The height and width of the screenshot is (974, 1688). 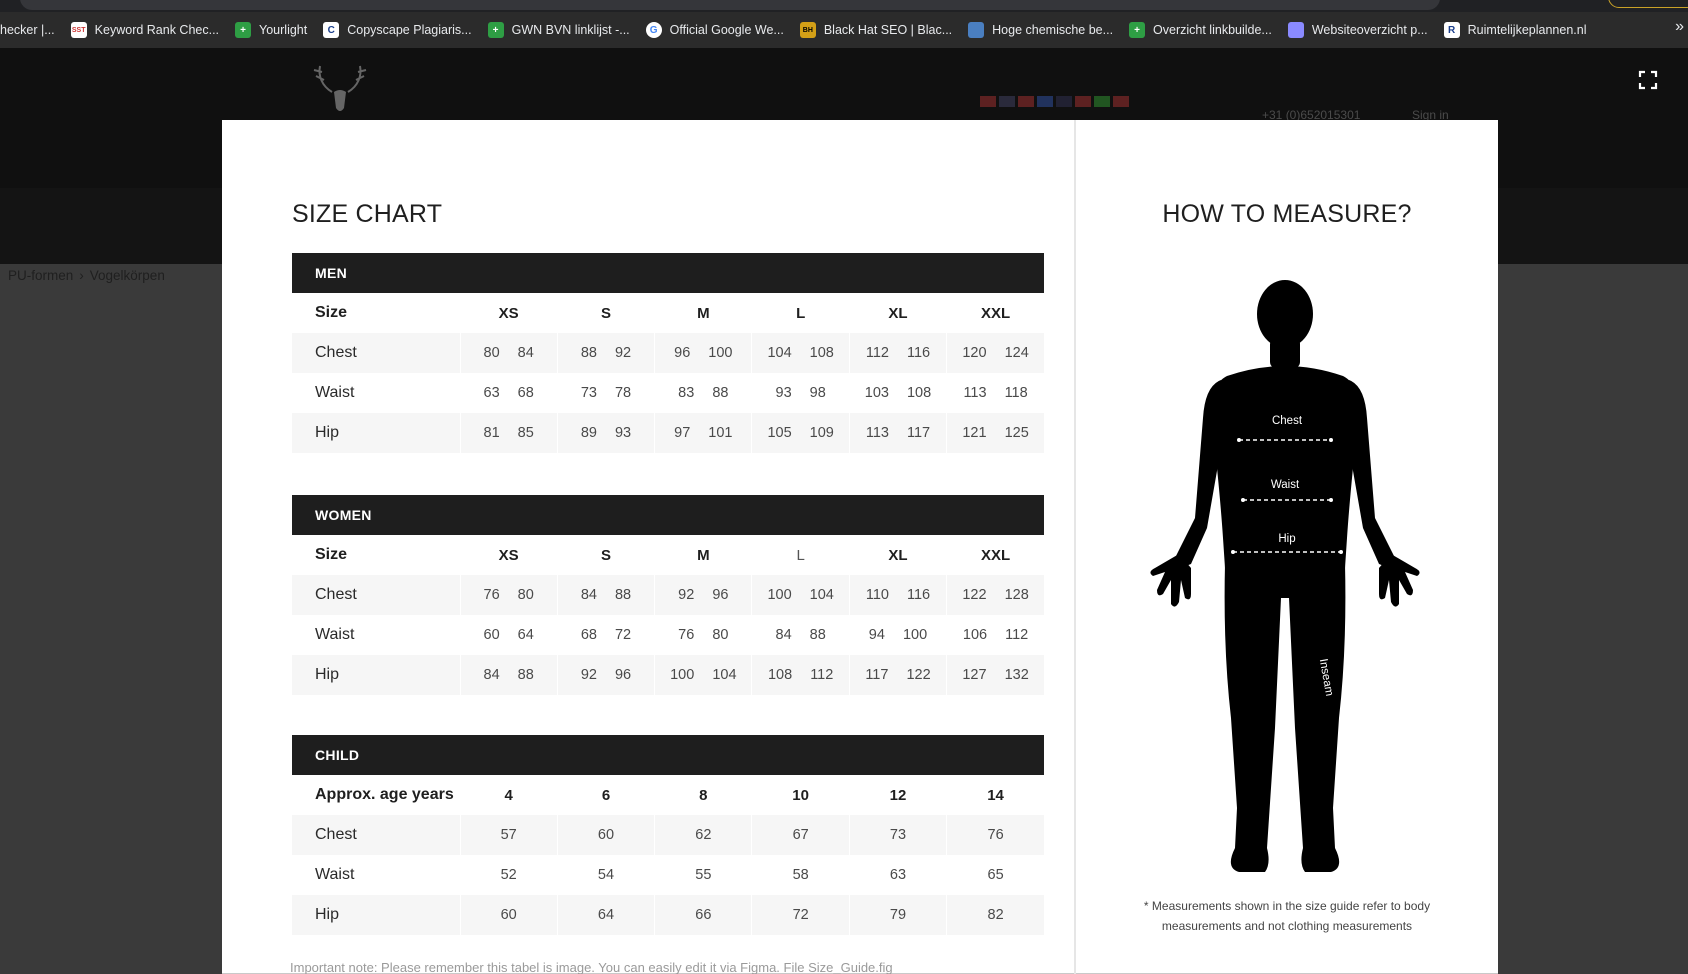 I want to click on range-max: 92, so click(x=623, y=353).